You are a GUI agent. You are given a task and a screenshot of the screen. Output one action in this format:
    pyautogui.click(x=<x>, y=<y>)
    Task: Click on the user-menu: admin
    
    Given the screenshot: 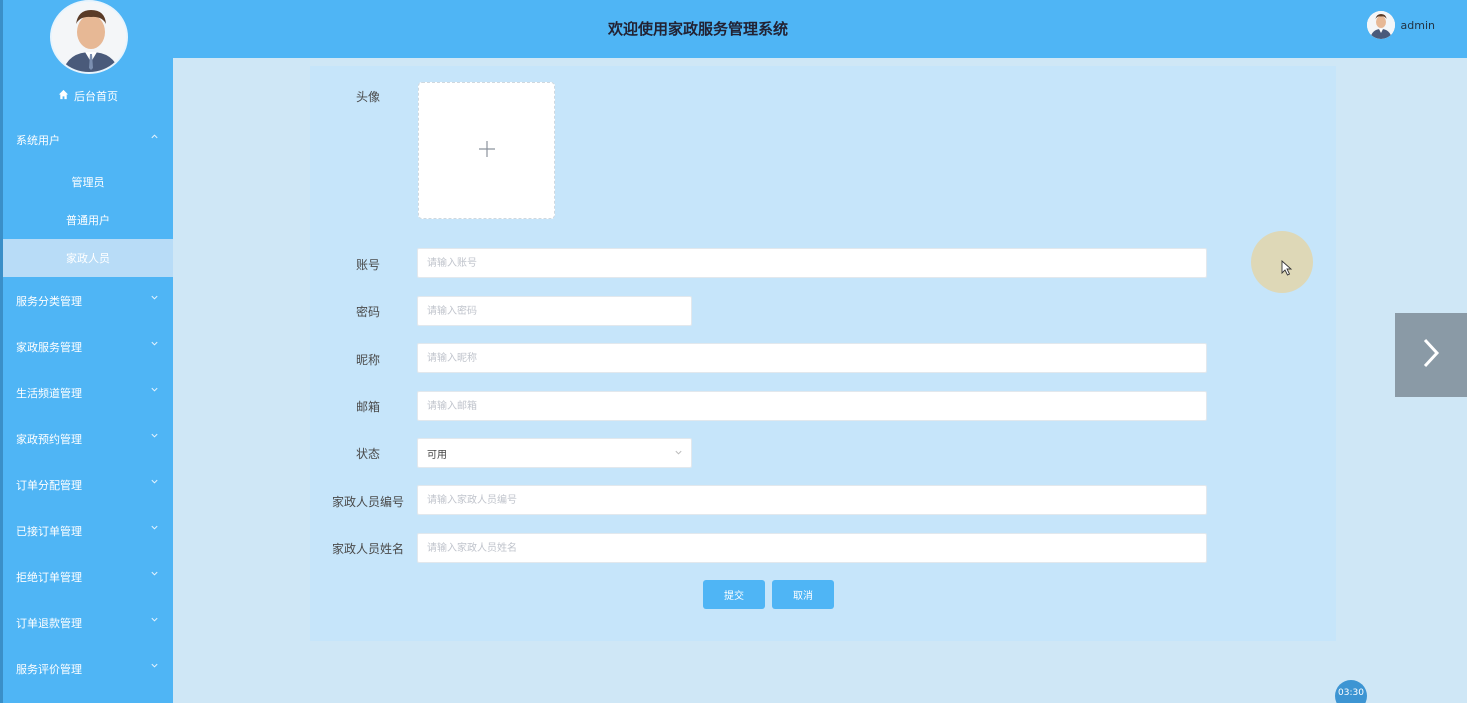 What is the action you would take?
    pyautogui.click(x=1400, y=25)
    